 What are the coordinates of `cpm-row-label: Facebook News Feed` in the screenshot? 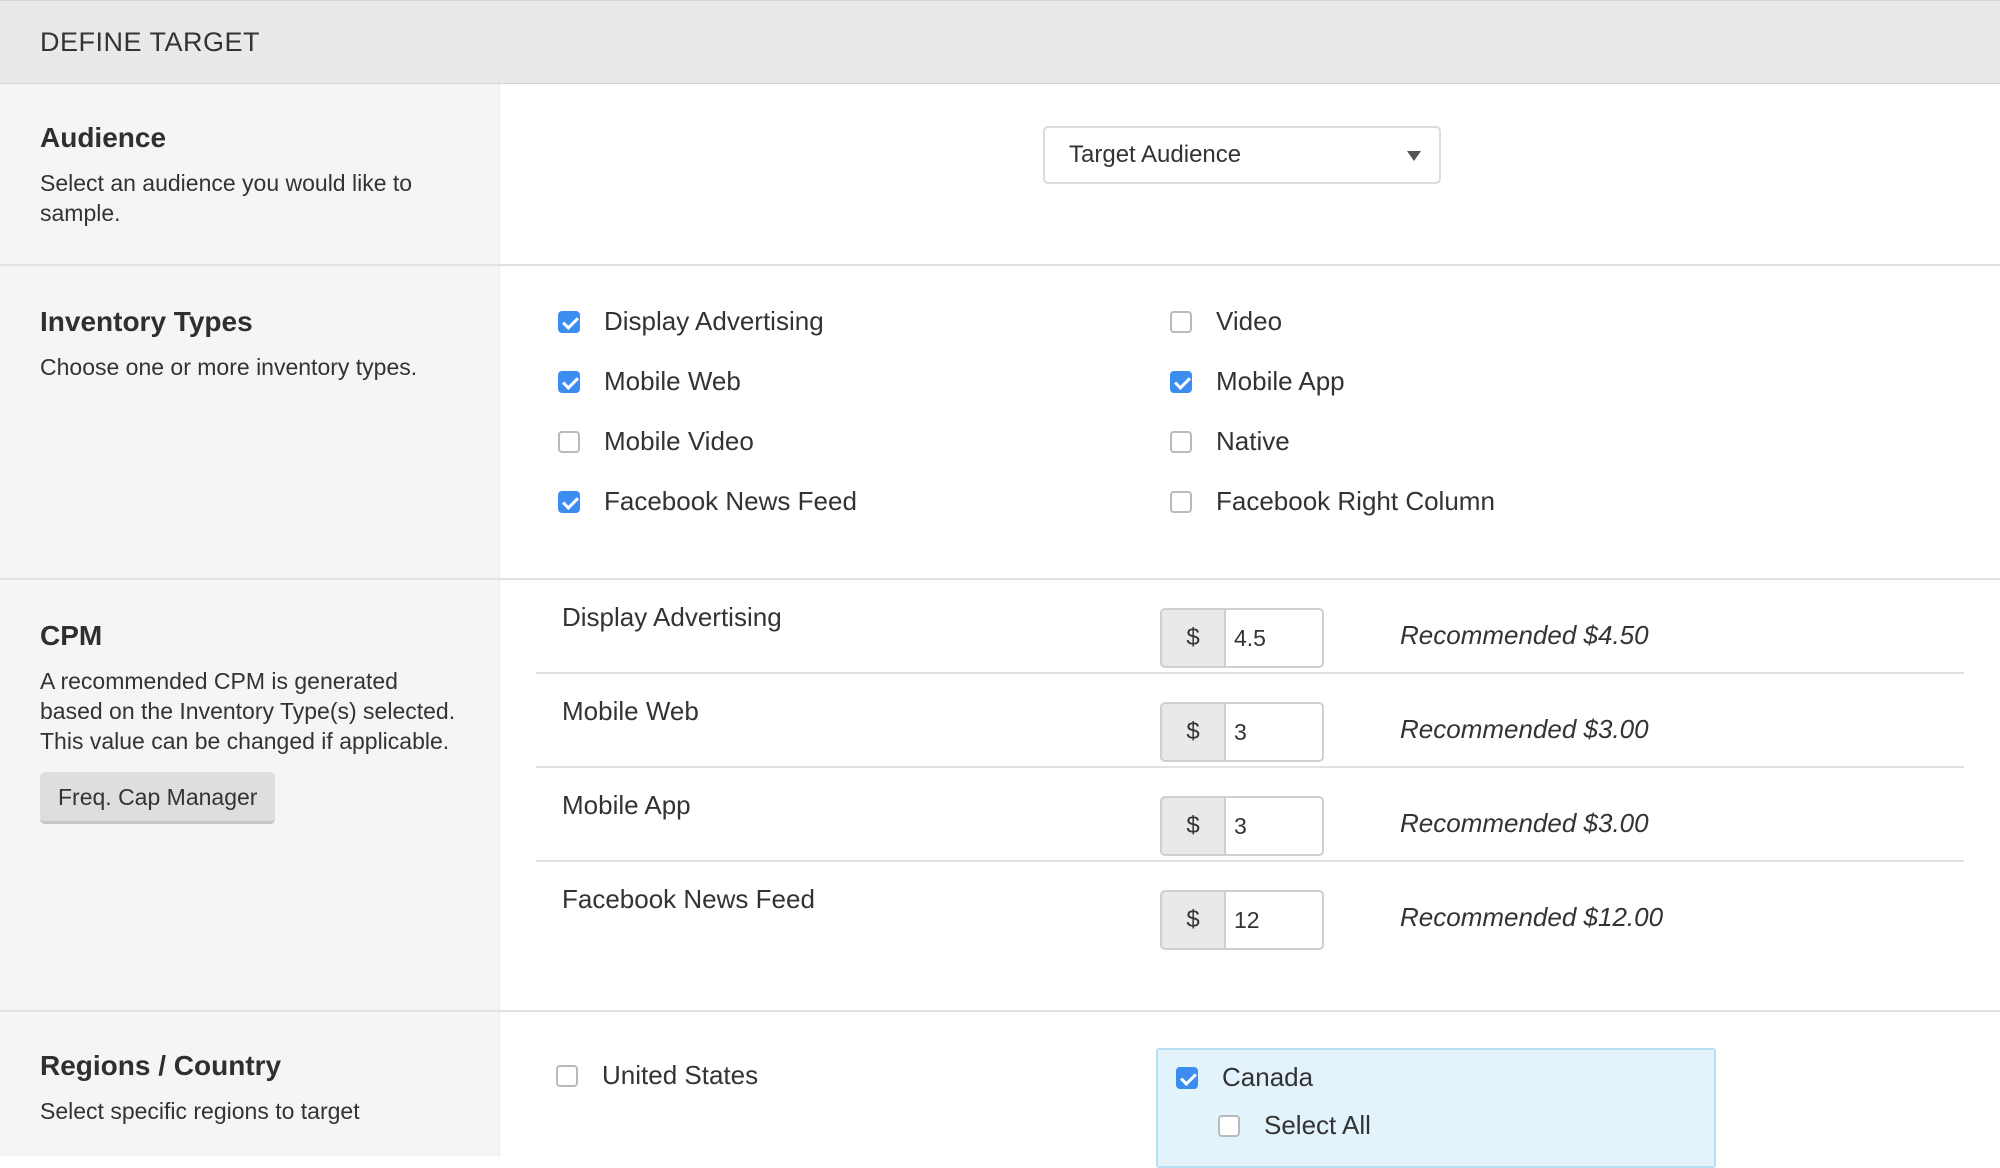 It's located at (688, 899).